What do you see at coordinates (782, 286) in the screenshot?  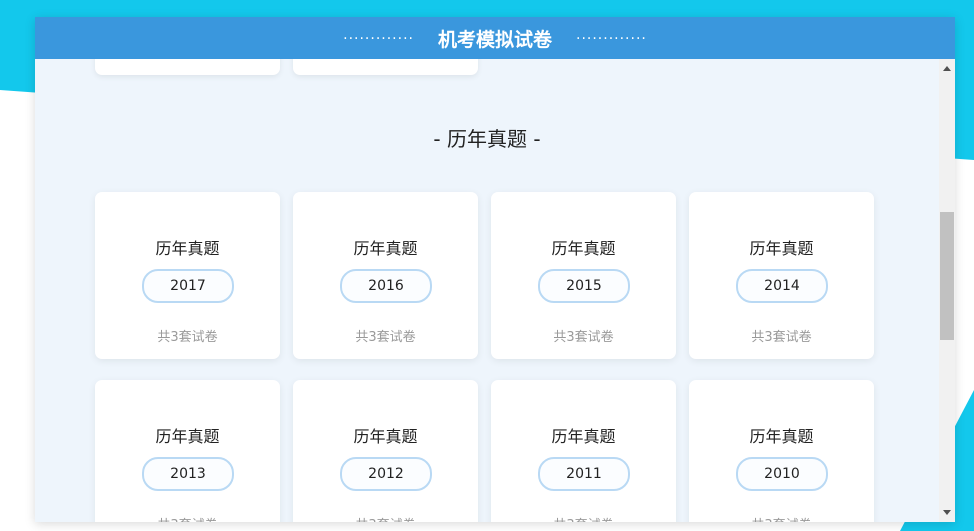 I see `year-pill: 2014` at bounding box center [782, 286].